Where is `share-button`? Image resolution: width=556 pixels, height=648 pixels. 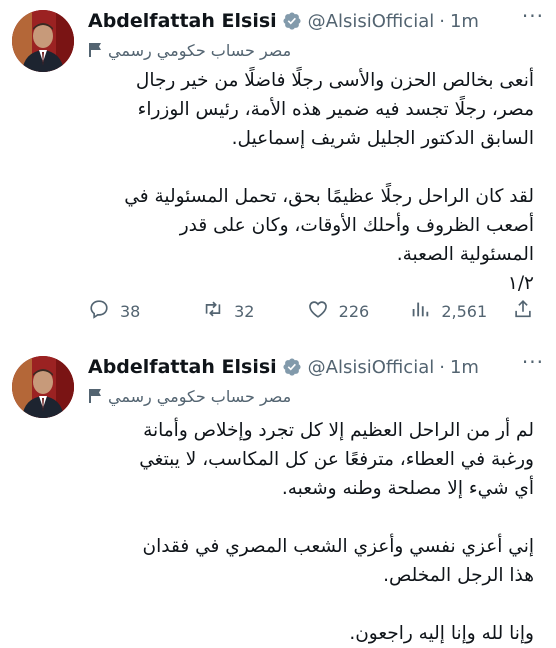 share-button is located at coordinates (523, 311).